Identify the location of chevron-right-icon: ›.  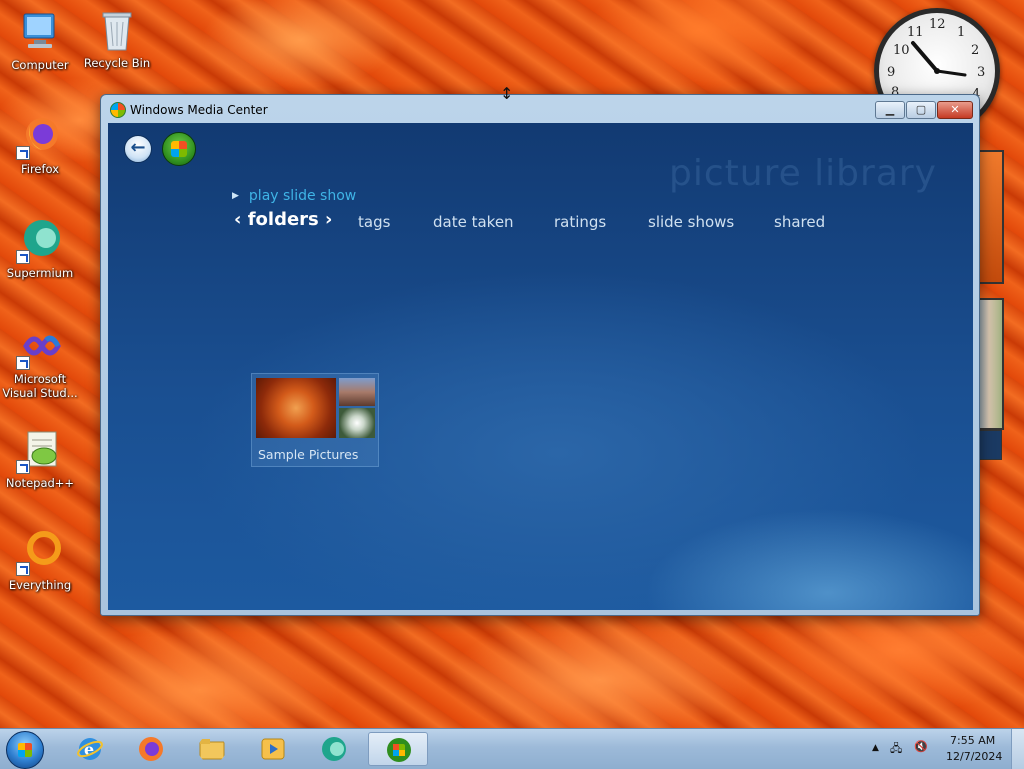
(329, 219).